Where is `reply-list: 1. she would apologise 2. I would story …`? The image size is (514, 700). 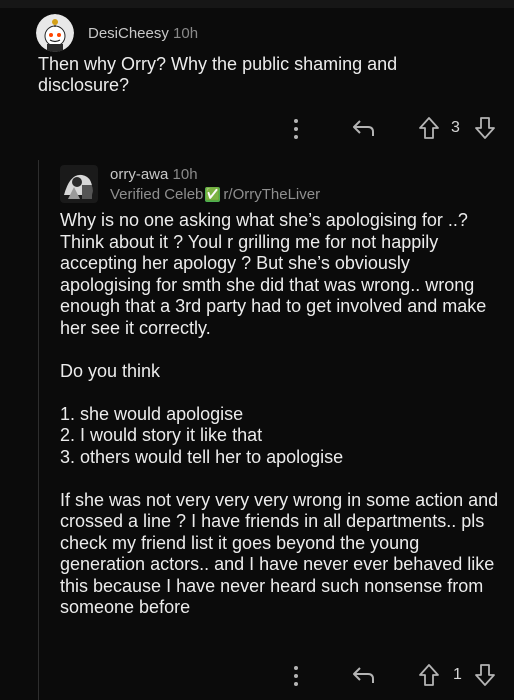 reply-list: 1. she would apologise 2. I would story … is located at coordinates (280, 436).